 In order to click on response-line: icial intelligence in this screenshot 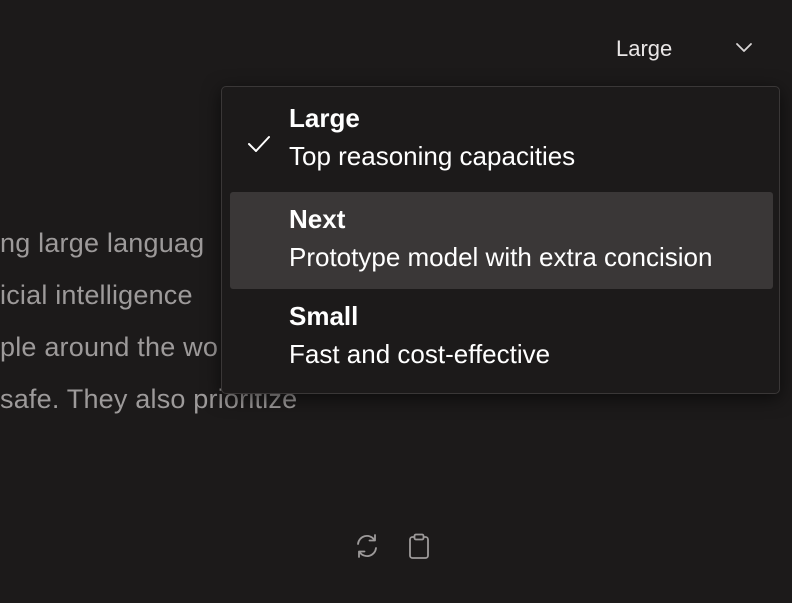, I will do `click(96, 295)`.